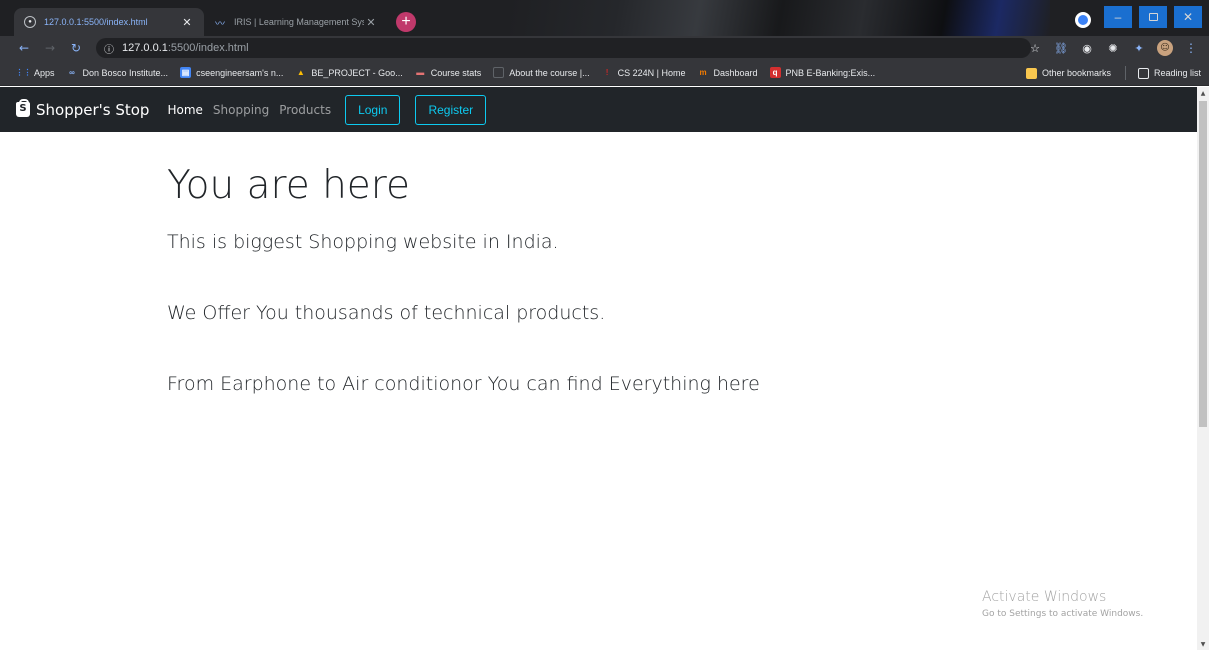 This screenshot has width=1209, height=650. Describe the element at coordinates (288, 185) in the screenshot. I see `page-heading: You are here` at that location.